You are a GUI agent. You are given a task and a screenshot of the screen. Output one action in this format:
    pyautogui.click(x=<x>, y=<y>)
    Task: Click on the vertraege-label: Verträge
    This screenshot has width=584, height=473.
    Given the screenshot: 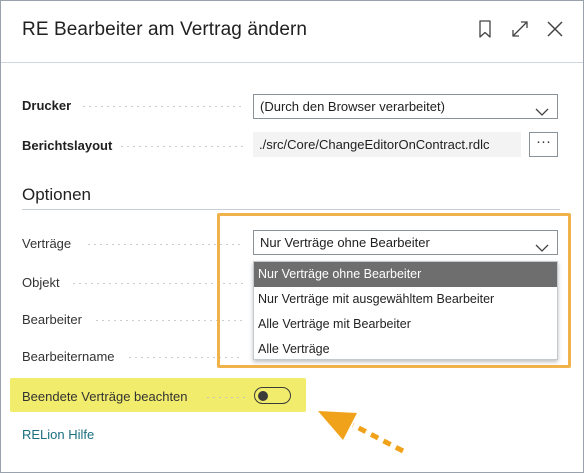 What is the action you would take?
    pyautogui.click(x=47, y=243)
    